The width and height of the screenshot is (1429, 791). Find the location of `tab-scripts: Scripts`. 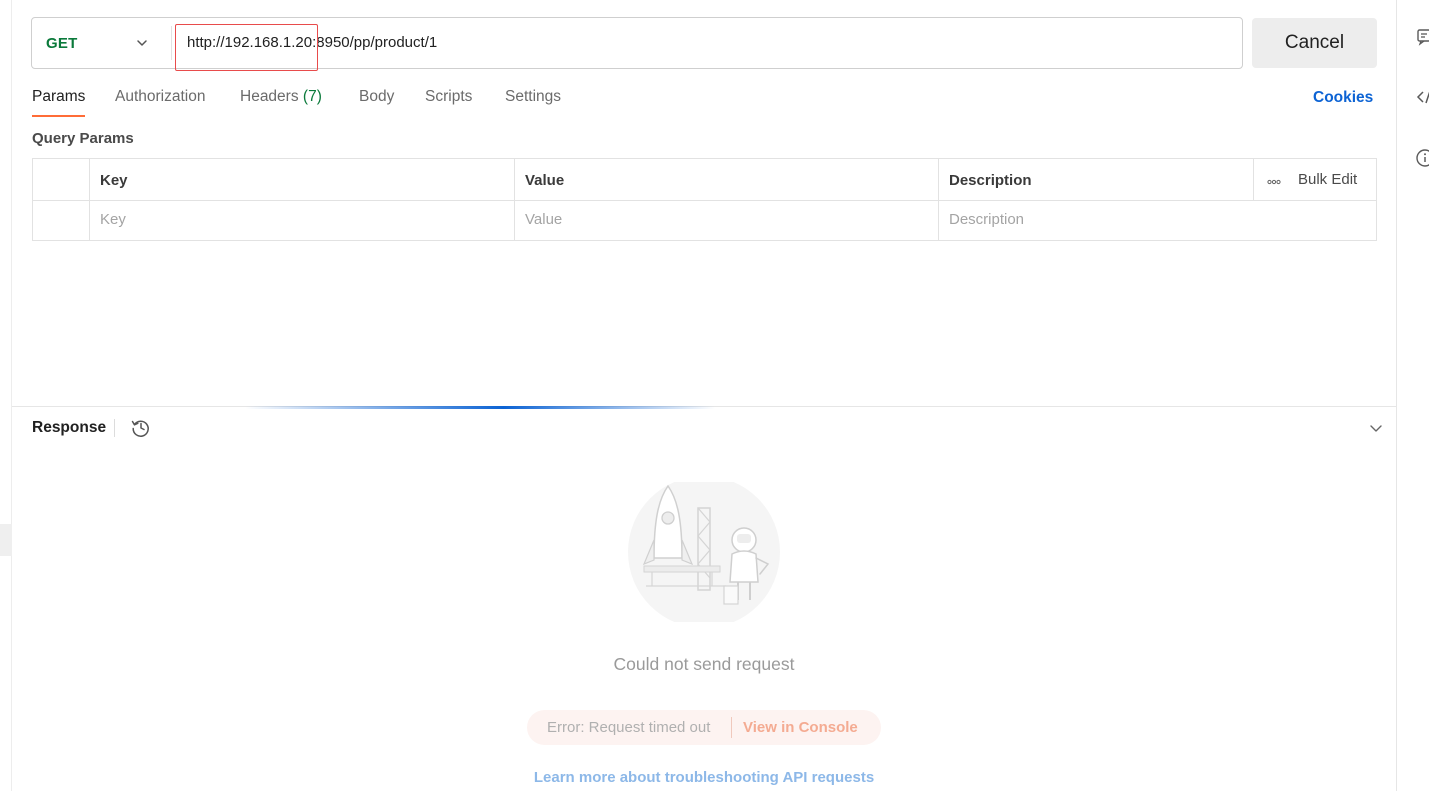

tab-scripts: Scripts is located at coordinates (448, 97).